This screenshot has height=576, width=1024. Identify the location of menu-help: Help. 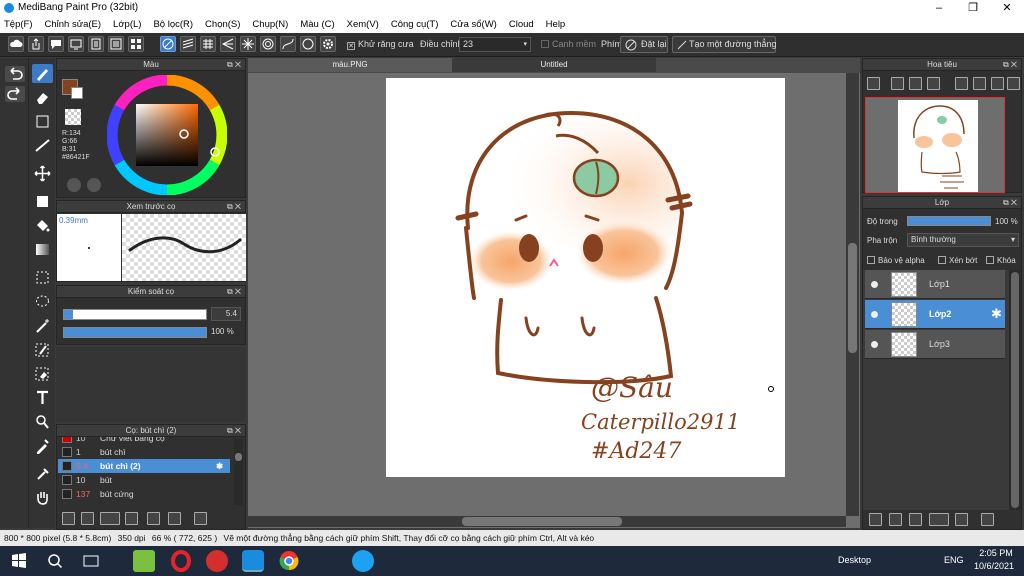
(556, 24).